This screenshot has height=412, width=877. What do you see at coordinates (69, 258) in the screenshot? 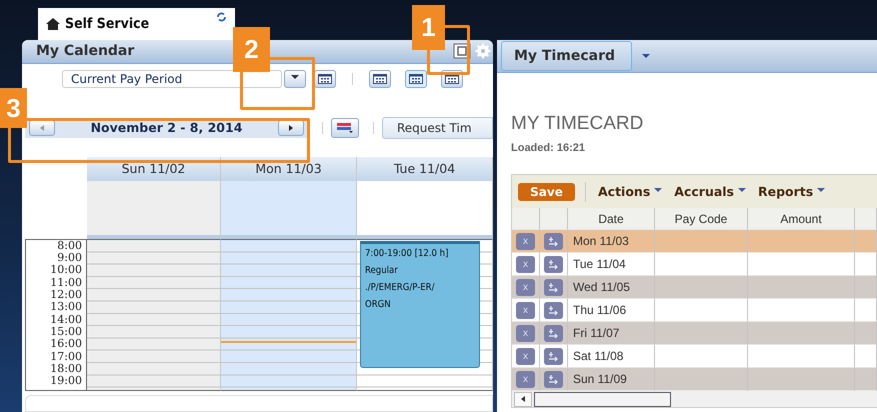
I see `hour-label: 9:00` at bounding box center [69, 258].